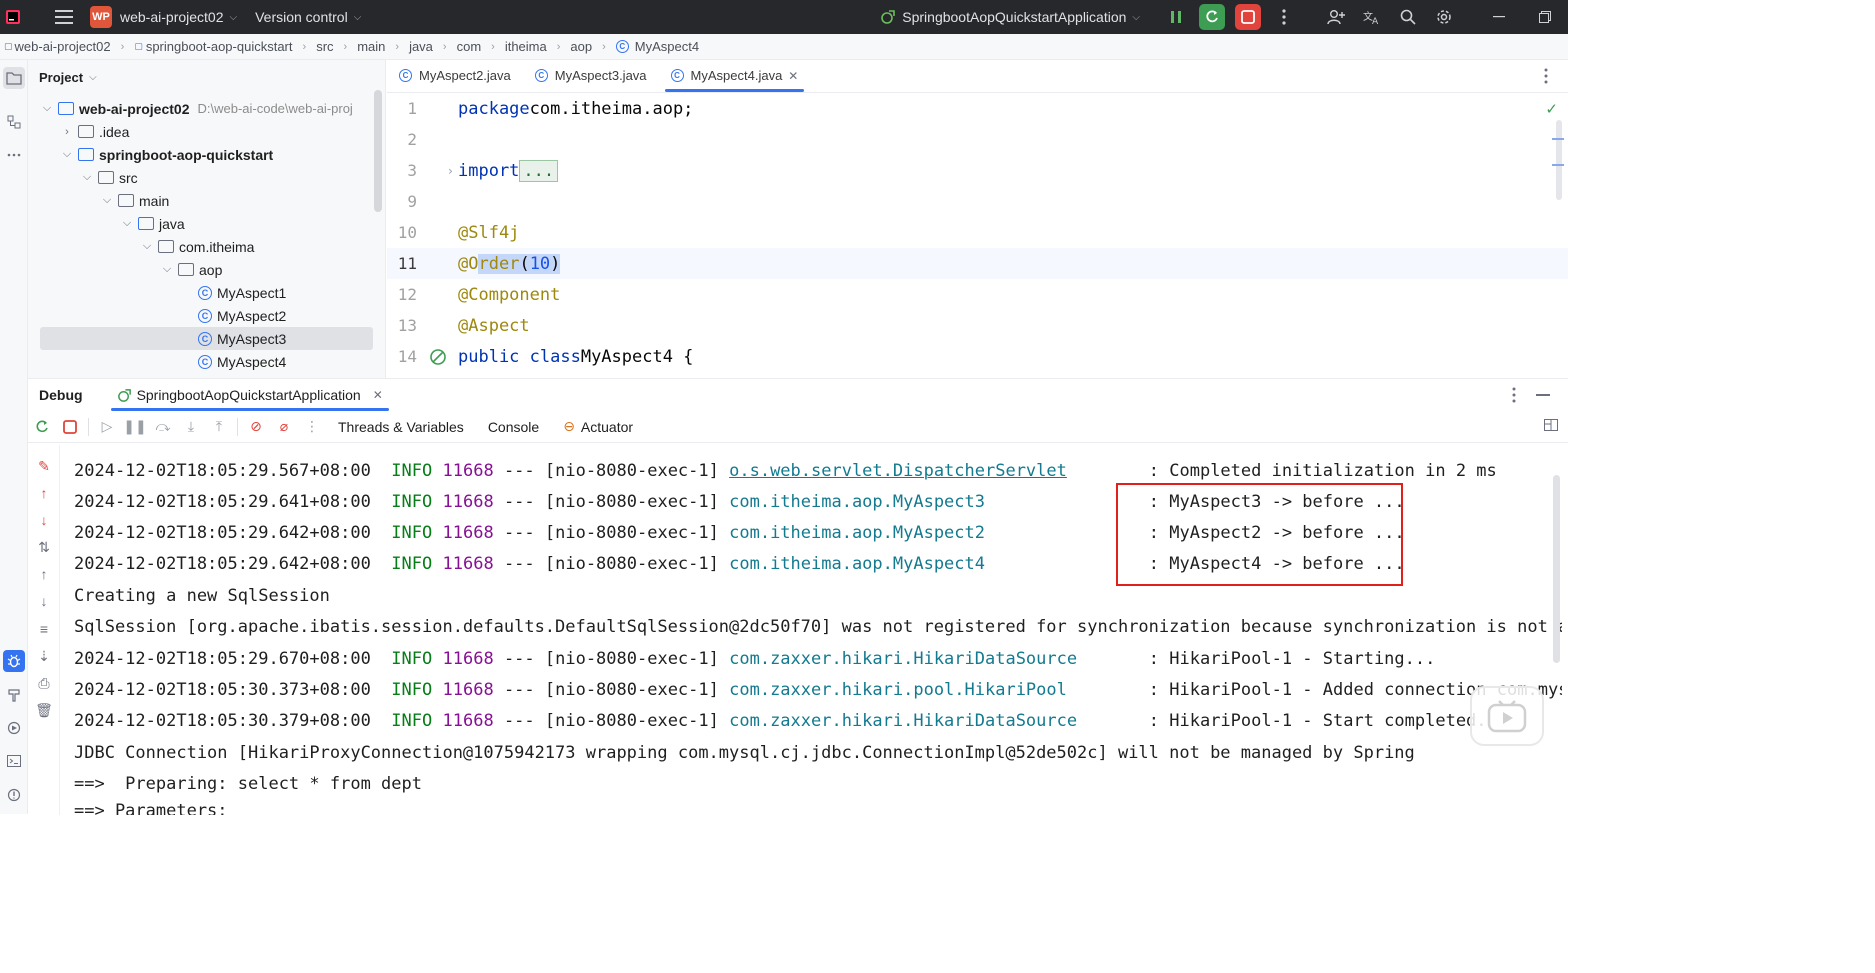  I want to click on more-actions-icon, so click(1284, 17).